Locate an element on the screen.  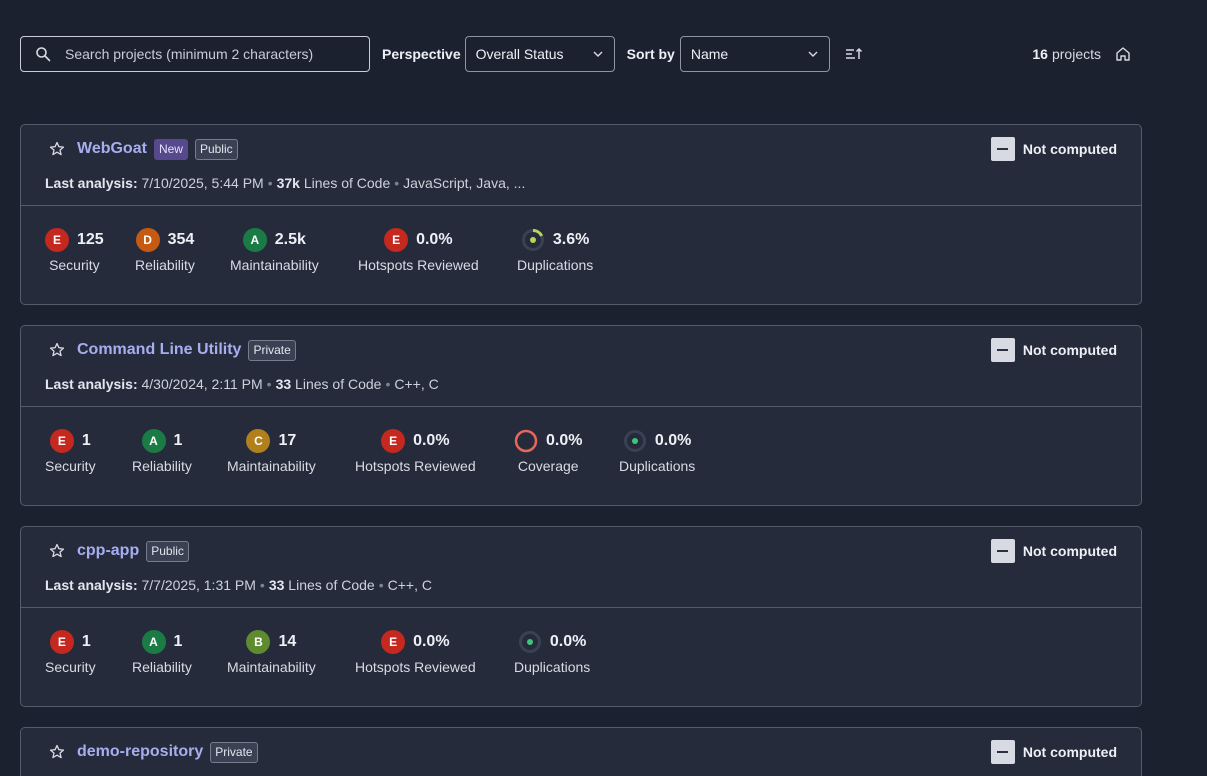
project-name-link: demo-repository is located at coordinates (140, 752).